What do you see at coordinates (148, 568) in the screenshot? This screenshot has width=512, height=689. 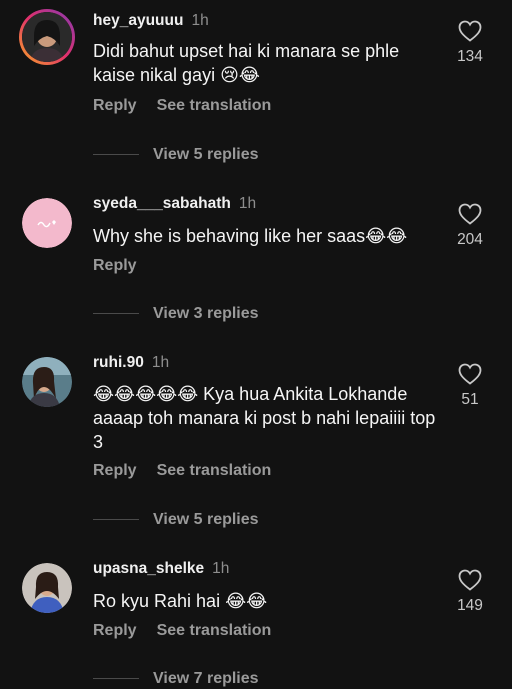 I see `username: upasna_shelke` at bounding box center [148, 568].